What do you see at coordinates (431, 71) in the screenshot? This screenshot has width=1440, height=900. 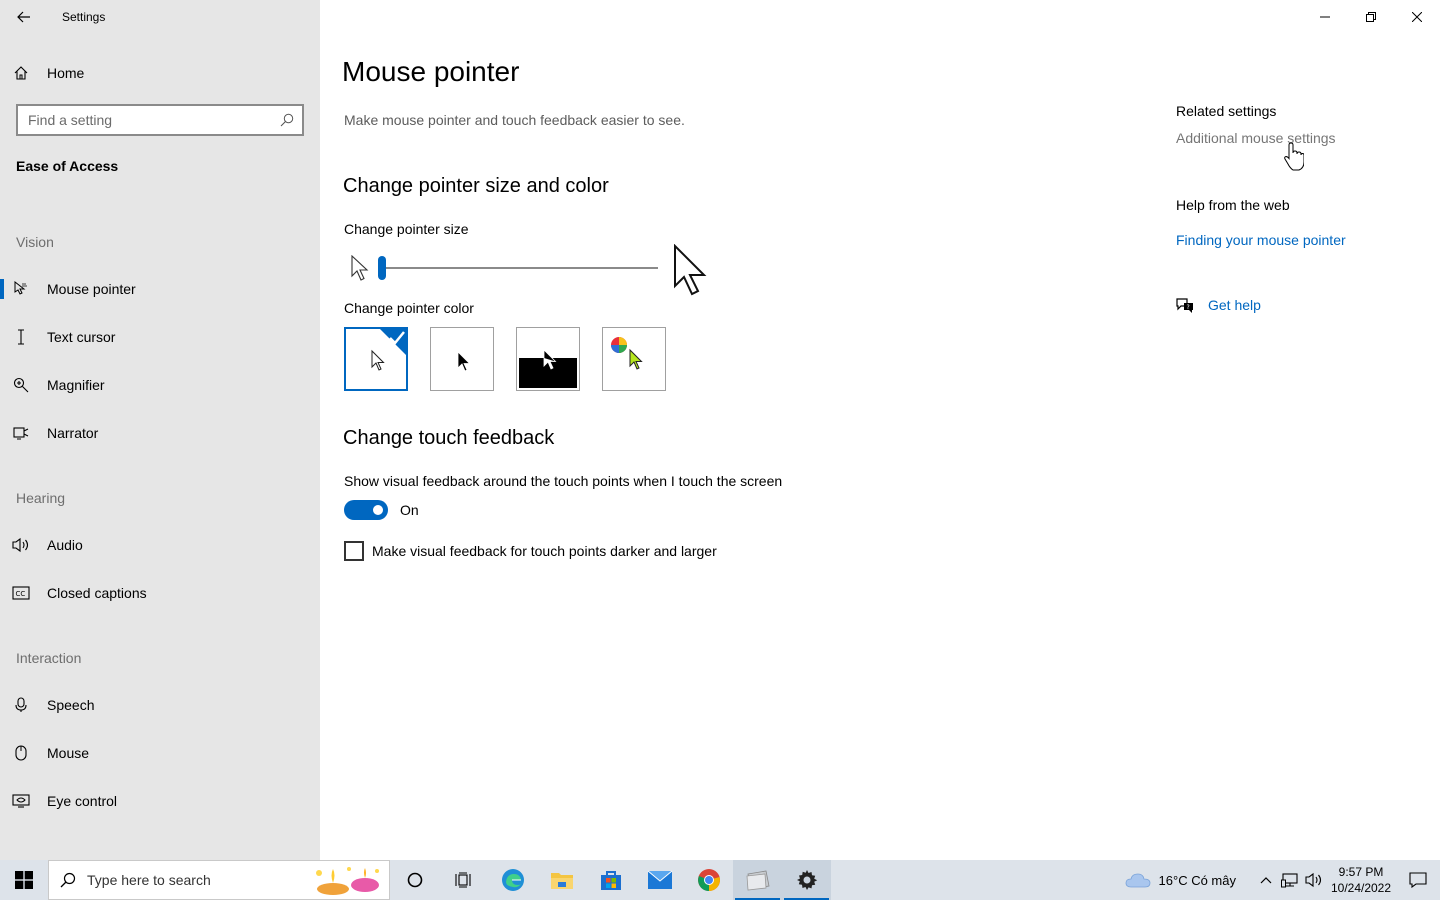 I see `page-title: Mouse pointer` at bounding box center [431, 71].